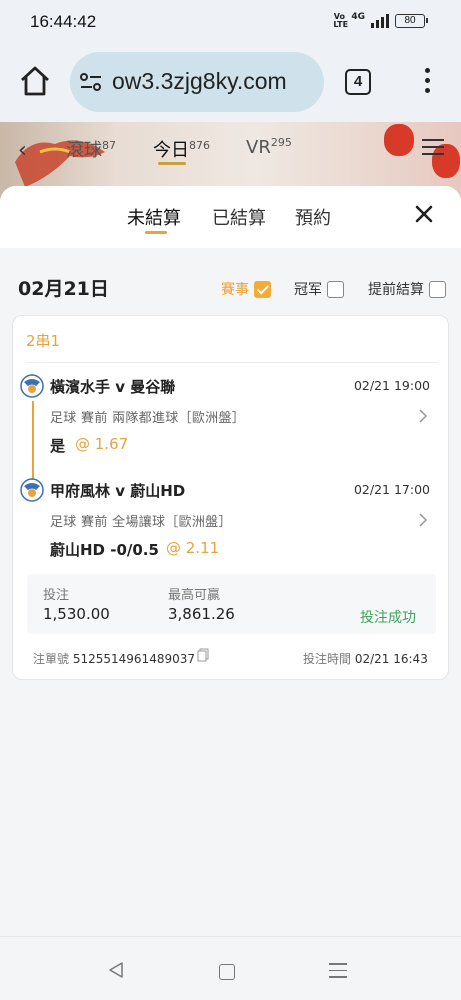 The height and width of the screenshot is (1000, 461). Describe the element at coordinates (22, 150) in the screenshot. I see `back-icon: ‹` at that location.